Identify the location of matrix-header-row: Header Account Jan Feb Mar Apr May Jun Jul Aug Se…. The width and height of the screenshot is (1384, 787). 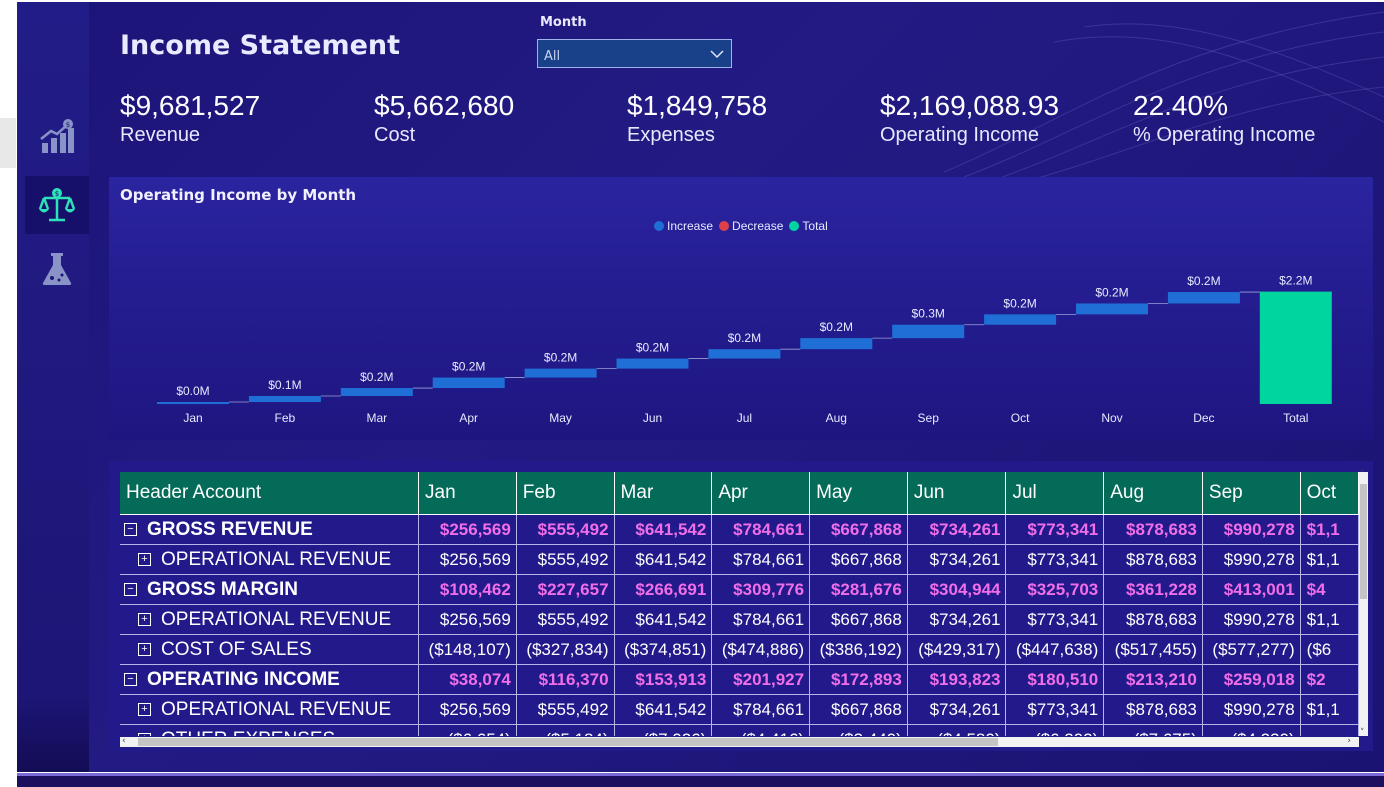
(739, 493).